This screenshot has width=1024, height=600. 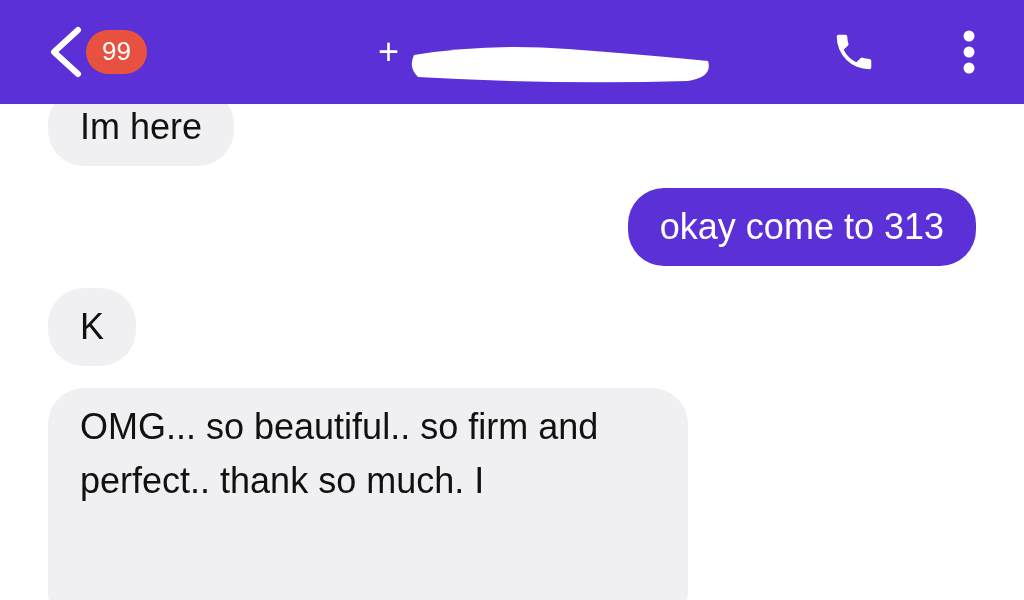 I want to click on unread-count: 99, so click(x=116, y=52).